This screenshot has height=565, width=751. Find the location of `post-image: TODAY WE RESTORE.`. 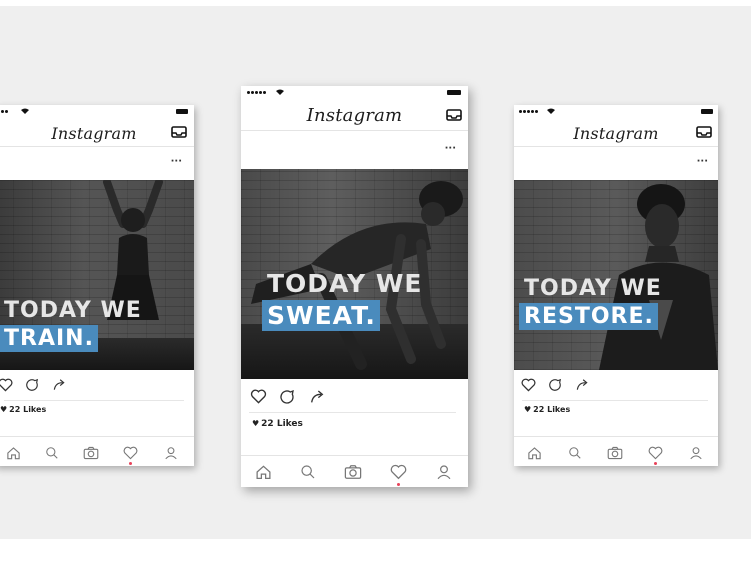

post-image: TODAY WE RESTORE. is located at coordinates (616, 275).